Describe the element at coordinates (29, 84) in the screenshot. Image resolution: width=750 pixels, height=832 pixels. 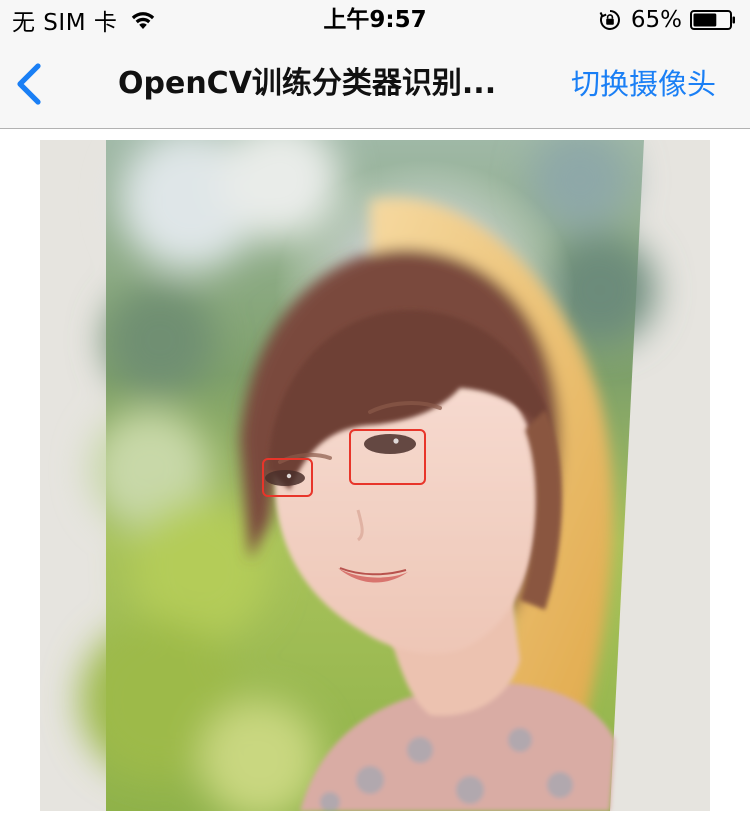
I see `chevron-left-icon` at that location.